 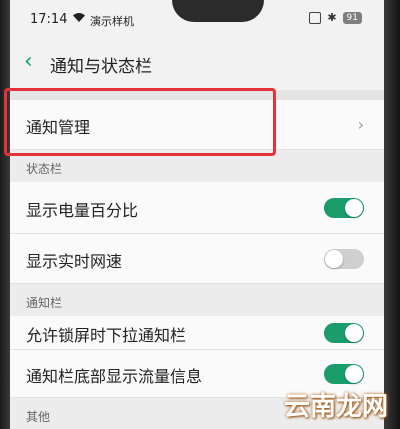 I want to click on realtime-speed-toggle, so click(x=344, y=259).